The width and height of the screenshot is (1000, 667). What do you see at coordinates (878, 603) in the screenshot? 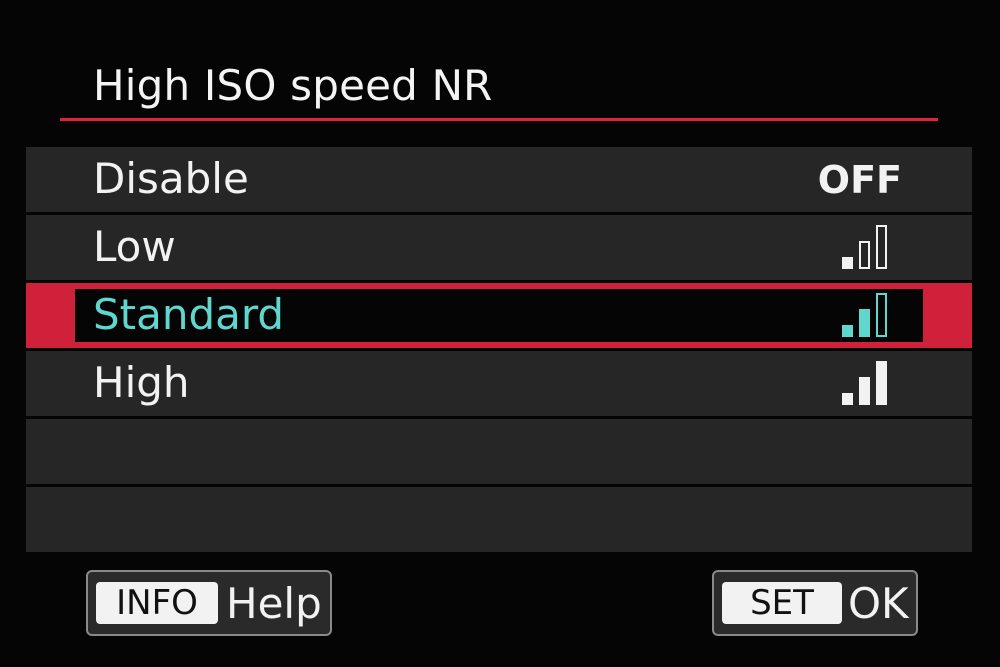
I see `ok-label: OK` at bounding box center [878, 603].